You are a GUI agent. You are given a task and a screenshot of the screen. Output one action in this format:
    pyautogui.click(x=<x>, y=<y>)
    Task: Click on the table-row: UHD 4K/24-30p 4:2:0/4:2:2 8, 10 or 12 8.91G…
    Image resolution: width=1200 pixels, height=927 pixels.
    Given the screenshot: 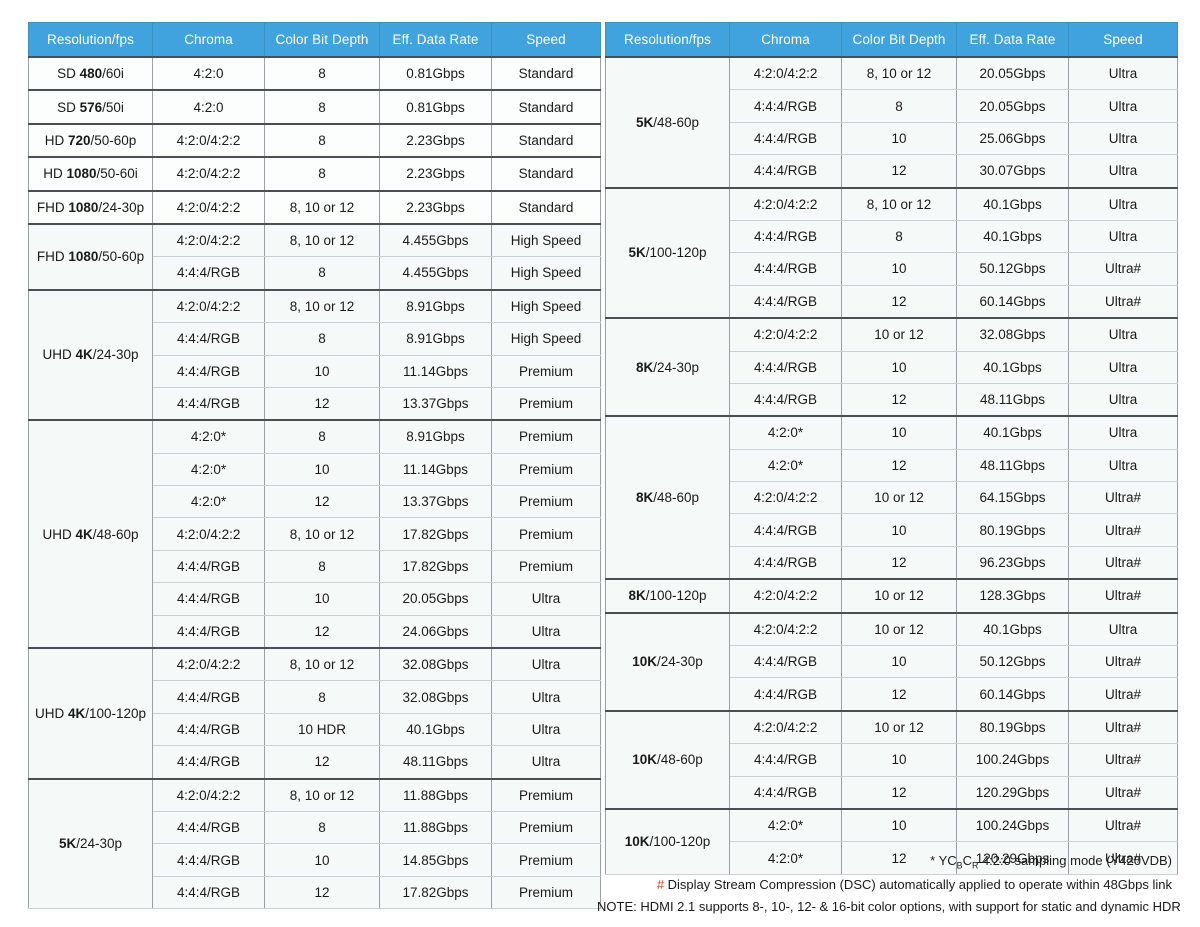 What is the action you would take?
    pyautogui.click(x=314, y=354)
    